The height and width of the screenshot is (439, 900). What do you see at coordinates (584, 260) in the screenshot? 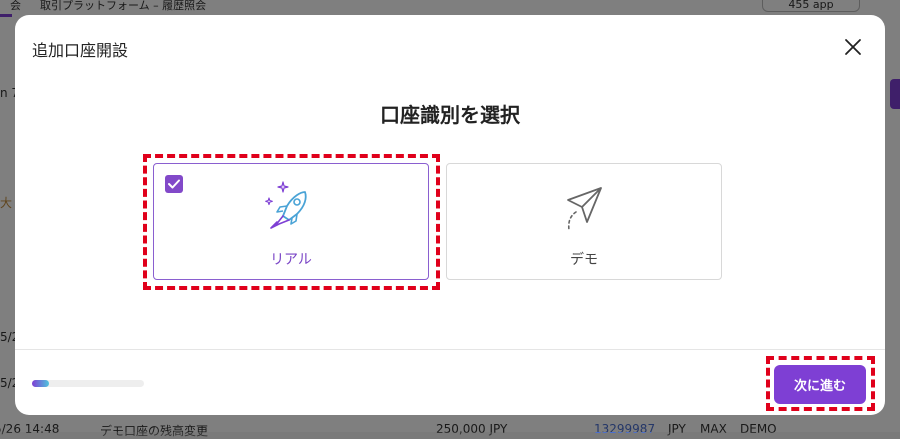
I see `option-label-demo: デモ` at bounding box center [584, 260].